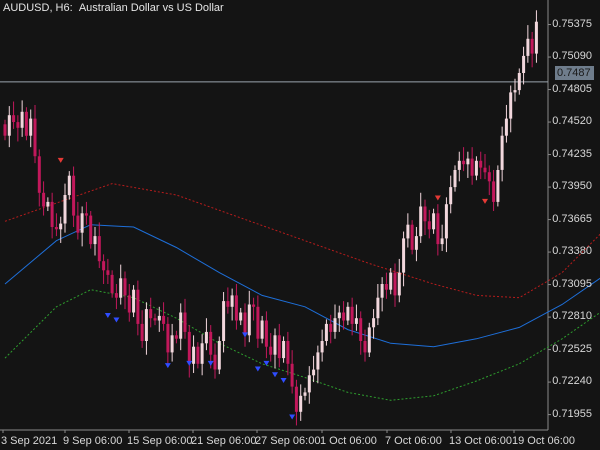  Describe the element at coordinates (572, 218) in the screenshot. I see `price-tick-label: 0.73665` at that location.